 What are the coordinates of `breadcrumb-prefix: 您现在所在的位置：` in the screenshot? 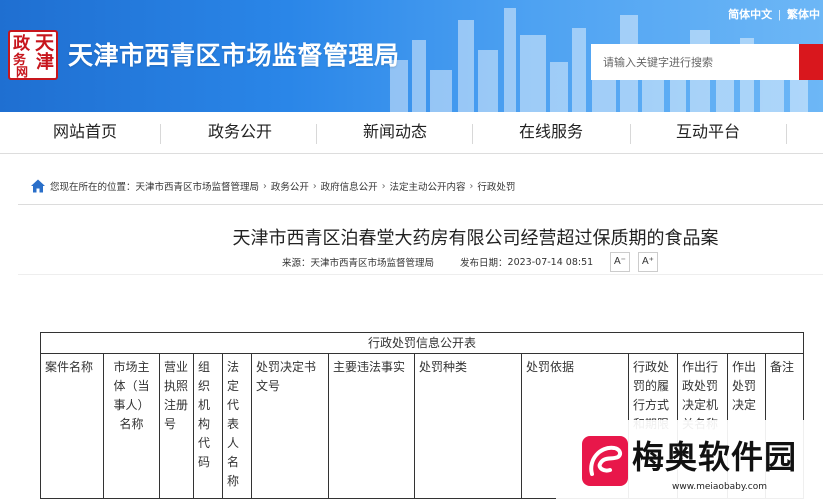 It's located at (93, 187).